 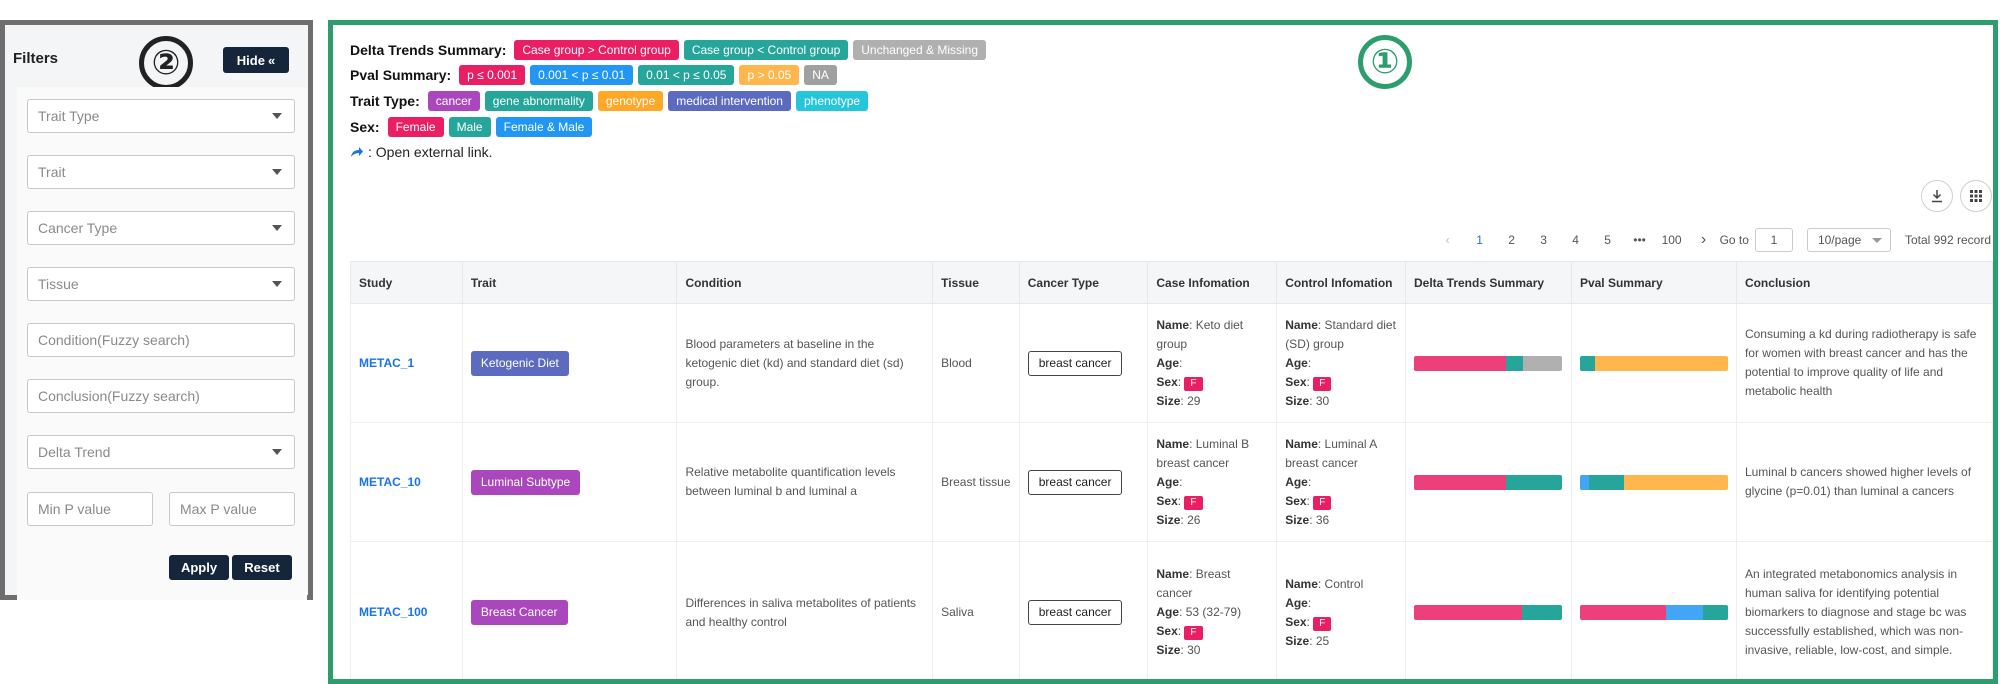 I want to click on grid-icon, so click(x=1976, y=196).